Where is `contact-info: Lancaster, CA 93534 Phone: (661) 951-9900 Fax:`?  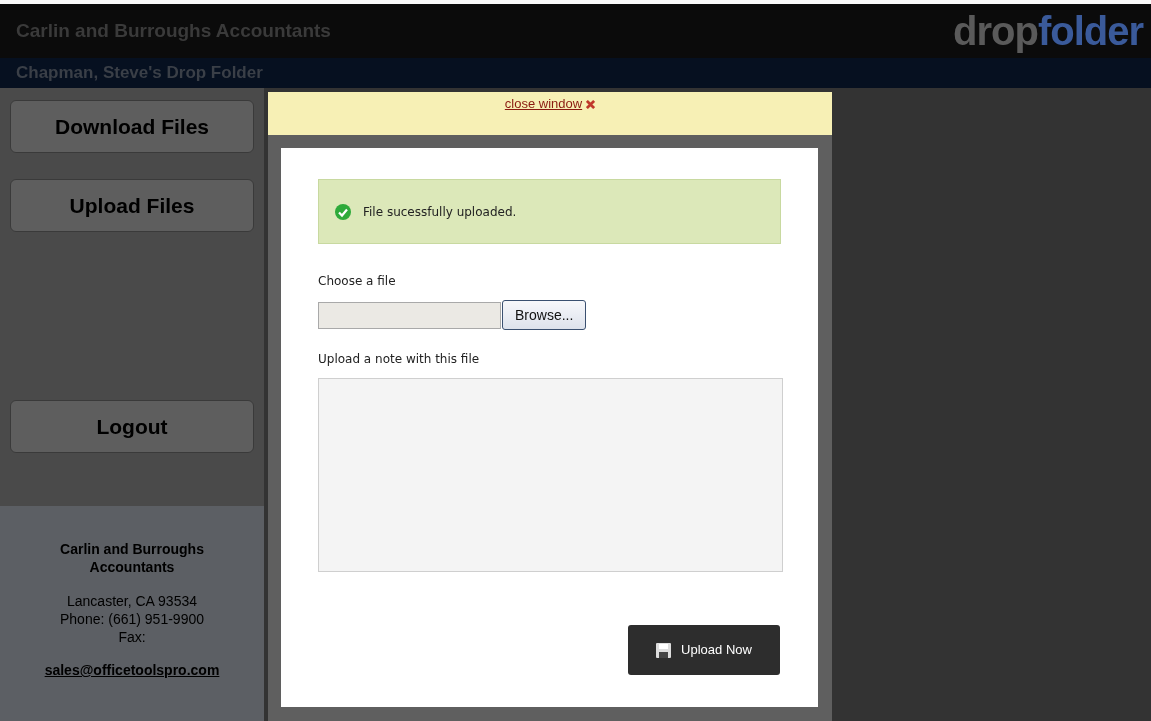
contact-info: Lancaster, CA 93534 Phone: (661) 951-9900 Fax: is located at coordinates (132, 619).